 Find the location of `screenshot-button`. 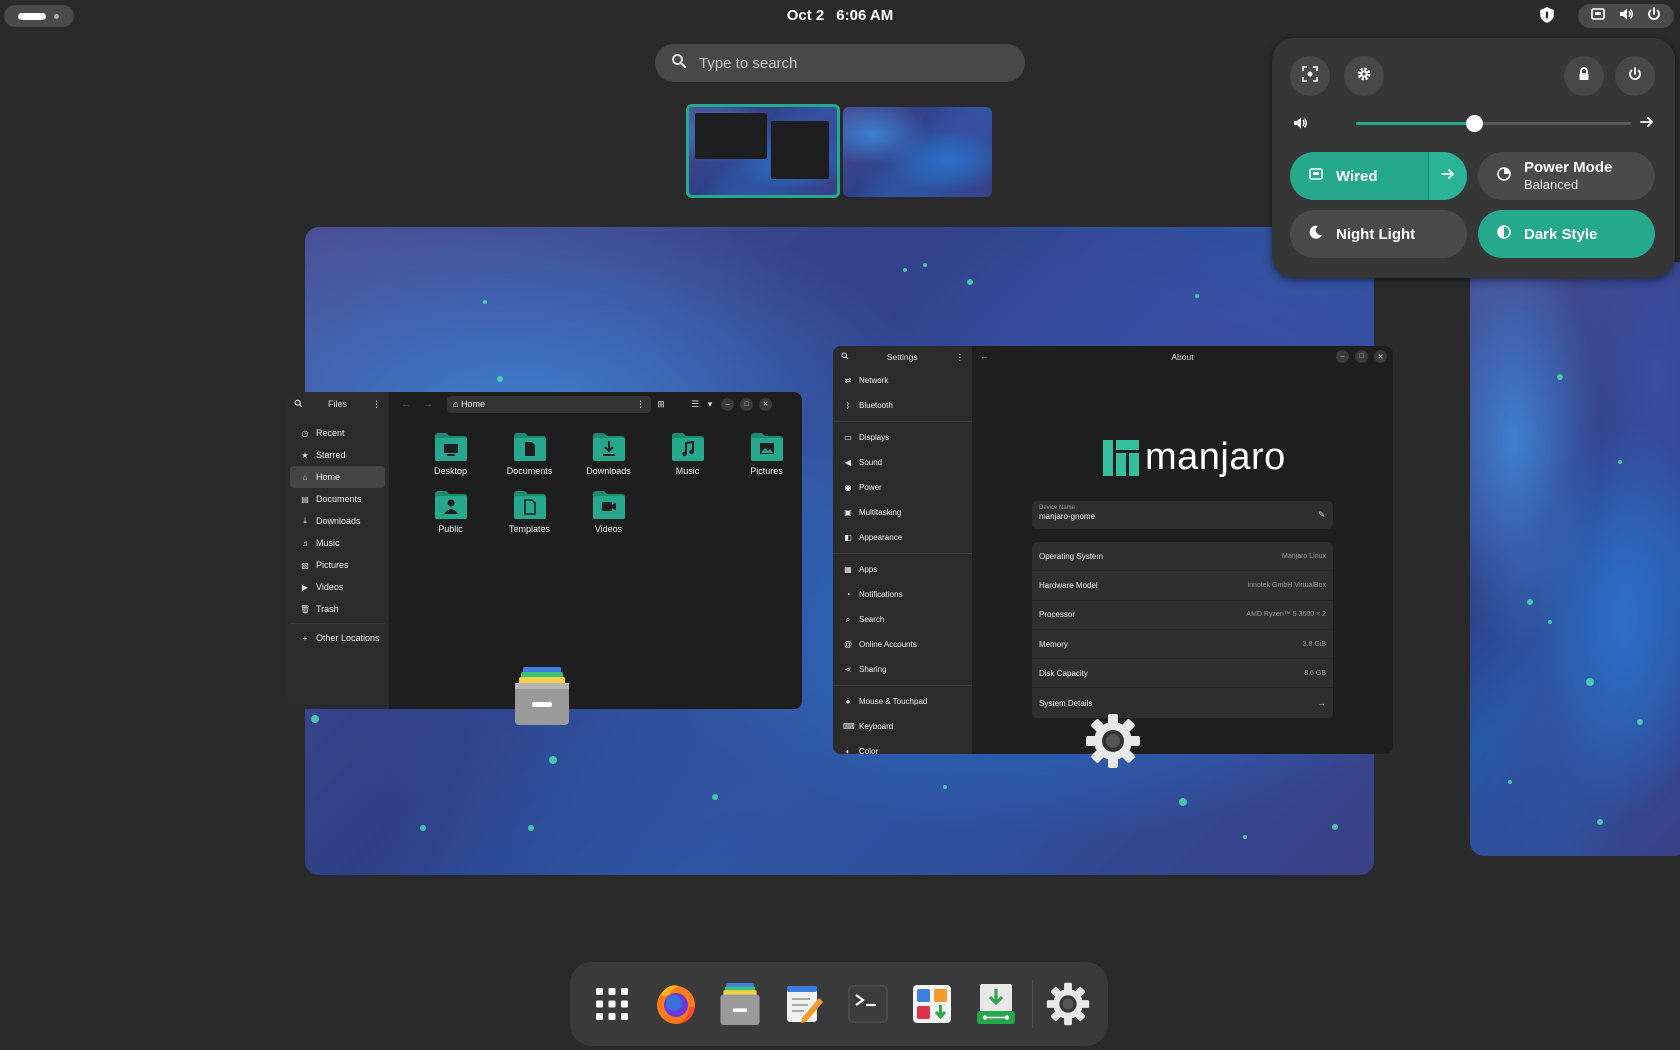

screenshot-button is located at coordinates (1310, 76).